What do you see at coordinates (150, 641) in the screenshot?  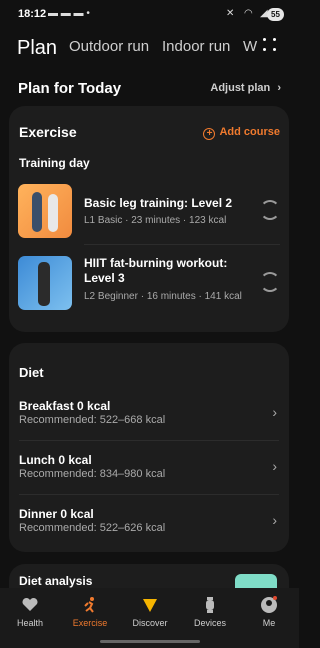 I see `home-indicator` at bounding box center [150, 641].